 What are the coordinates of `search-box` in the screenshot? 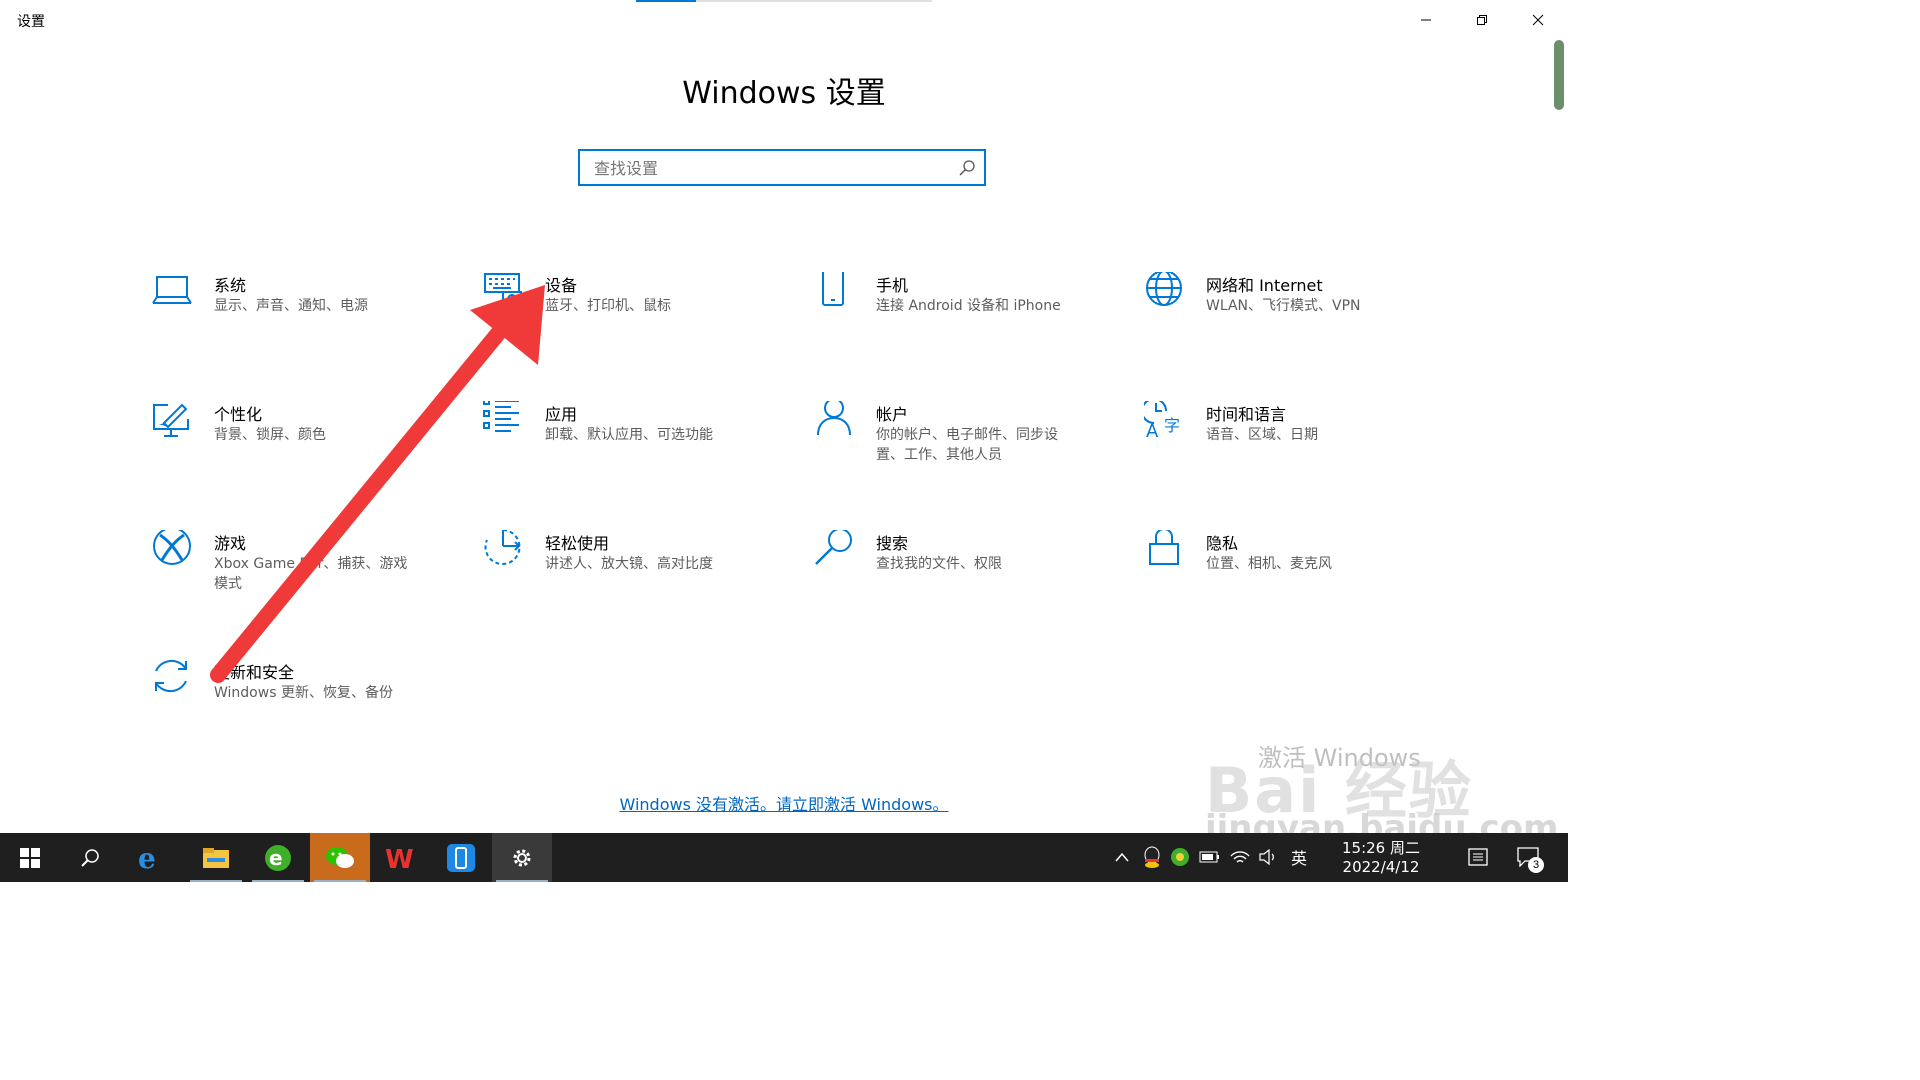 It's located at (782, 167).